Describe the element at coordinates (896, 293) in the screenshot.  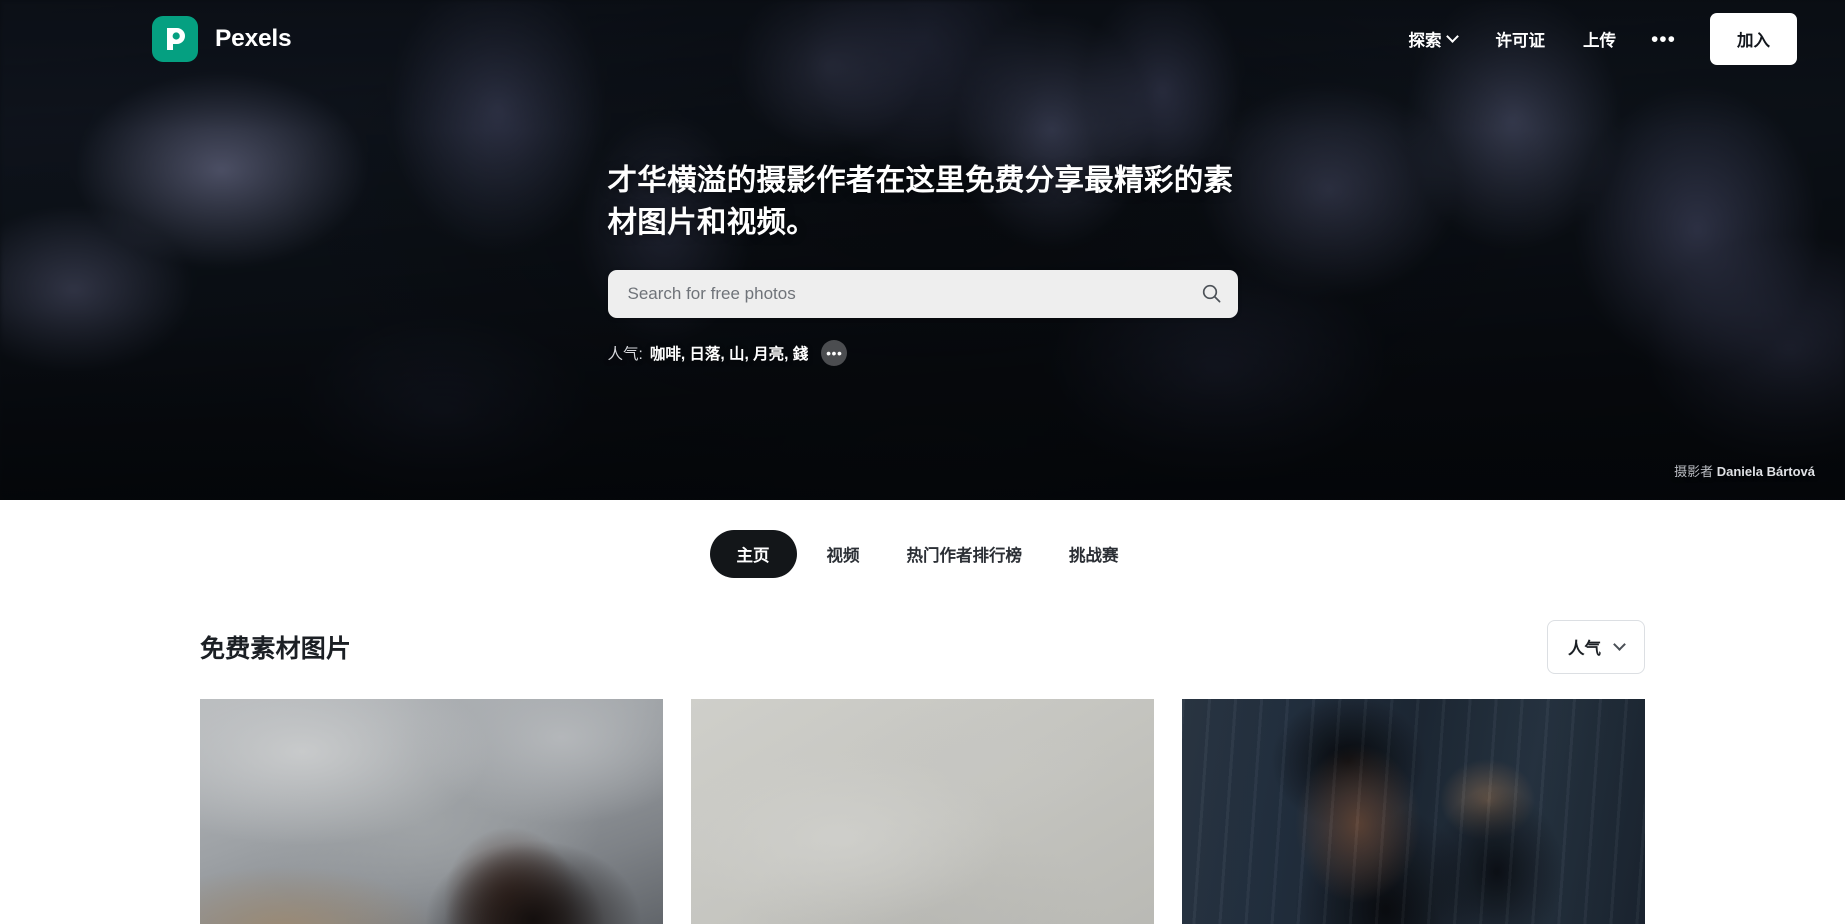
I see `search-input` at that location.